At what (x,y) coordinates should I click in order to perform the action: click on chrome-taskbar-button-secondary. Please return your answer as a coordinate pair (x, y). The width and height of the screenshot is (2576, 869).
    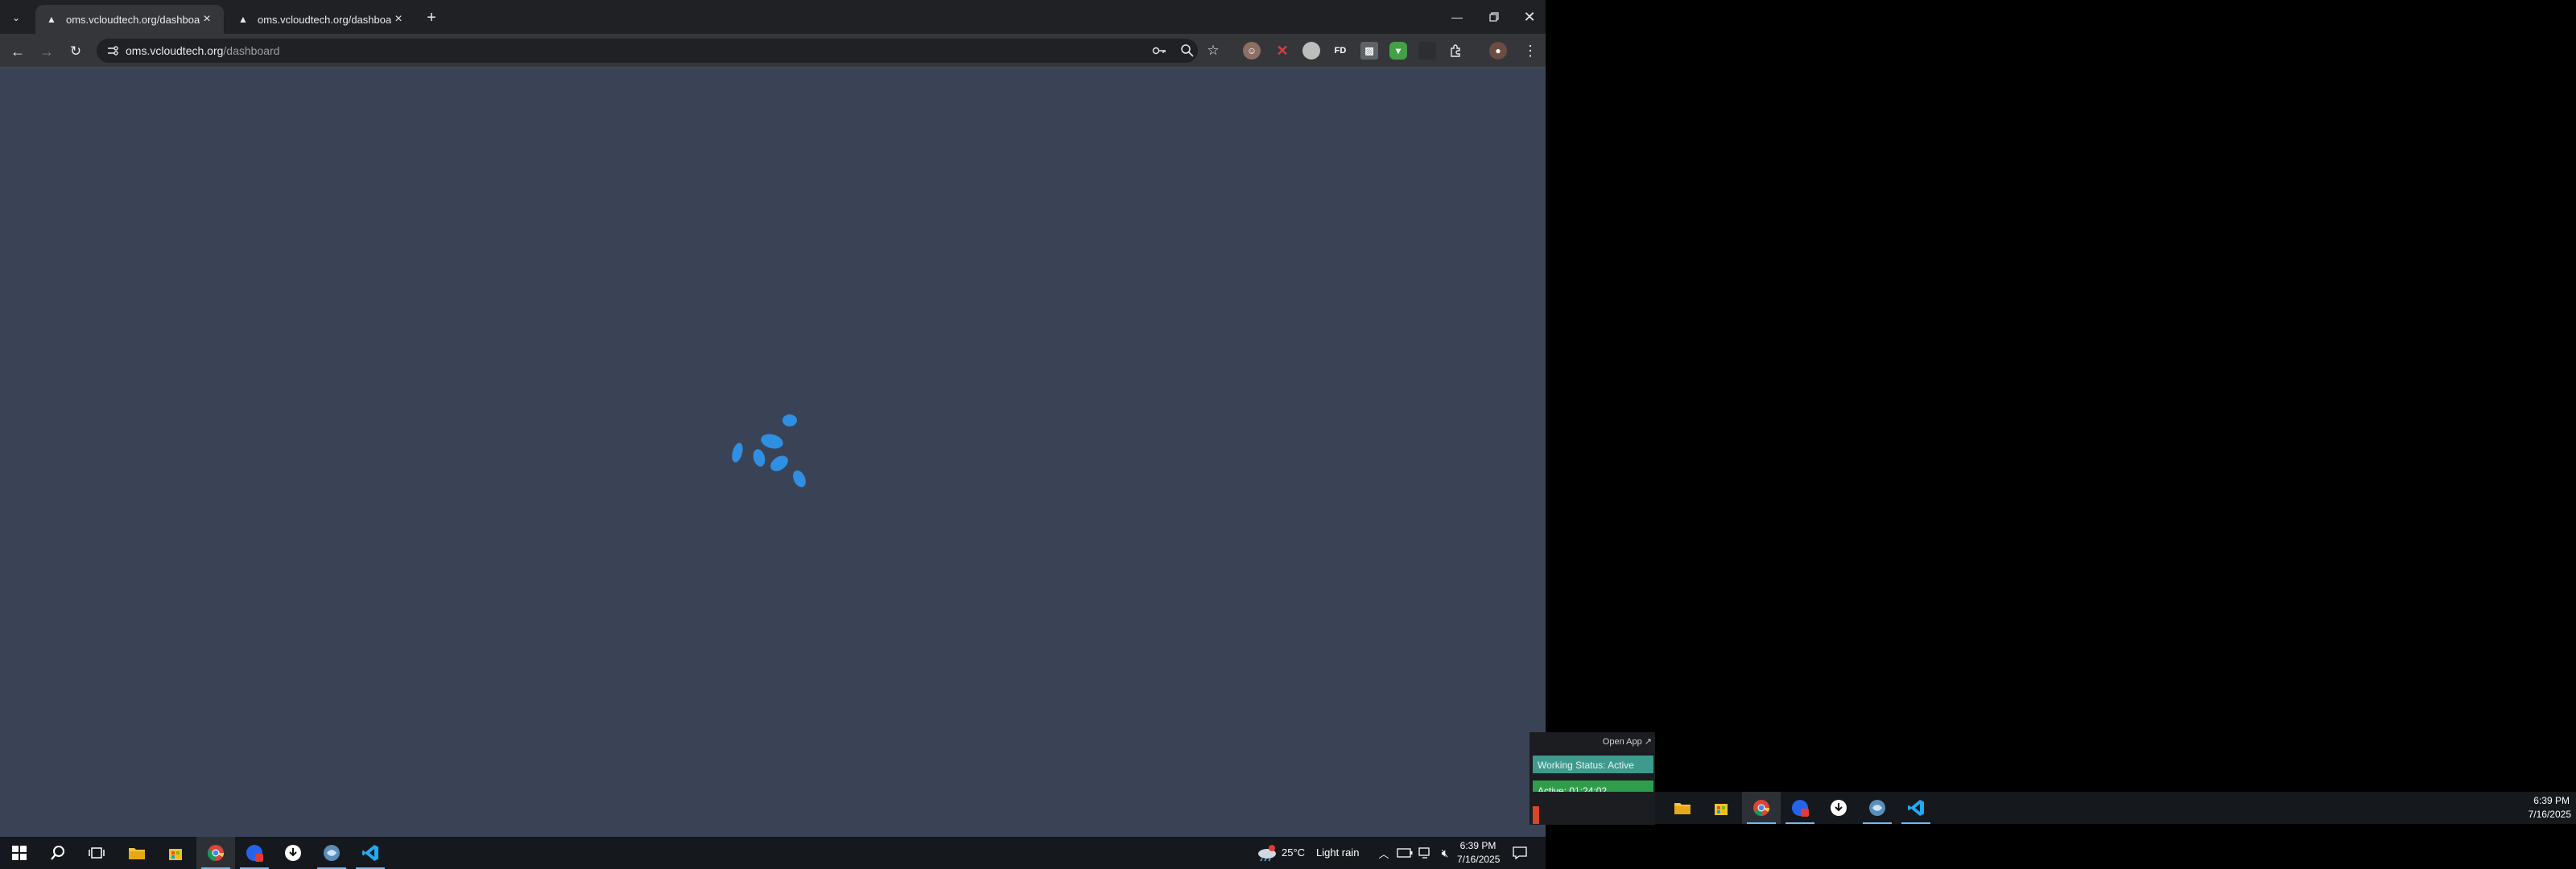
    Looking at the image, I should click on (1762, 808).